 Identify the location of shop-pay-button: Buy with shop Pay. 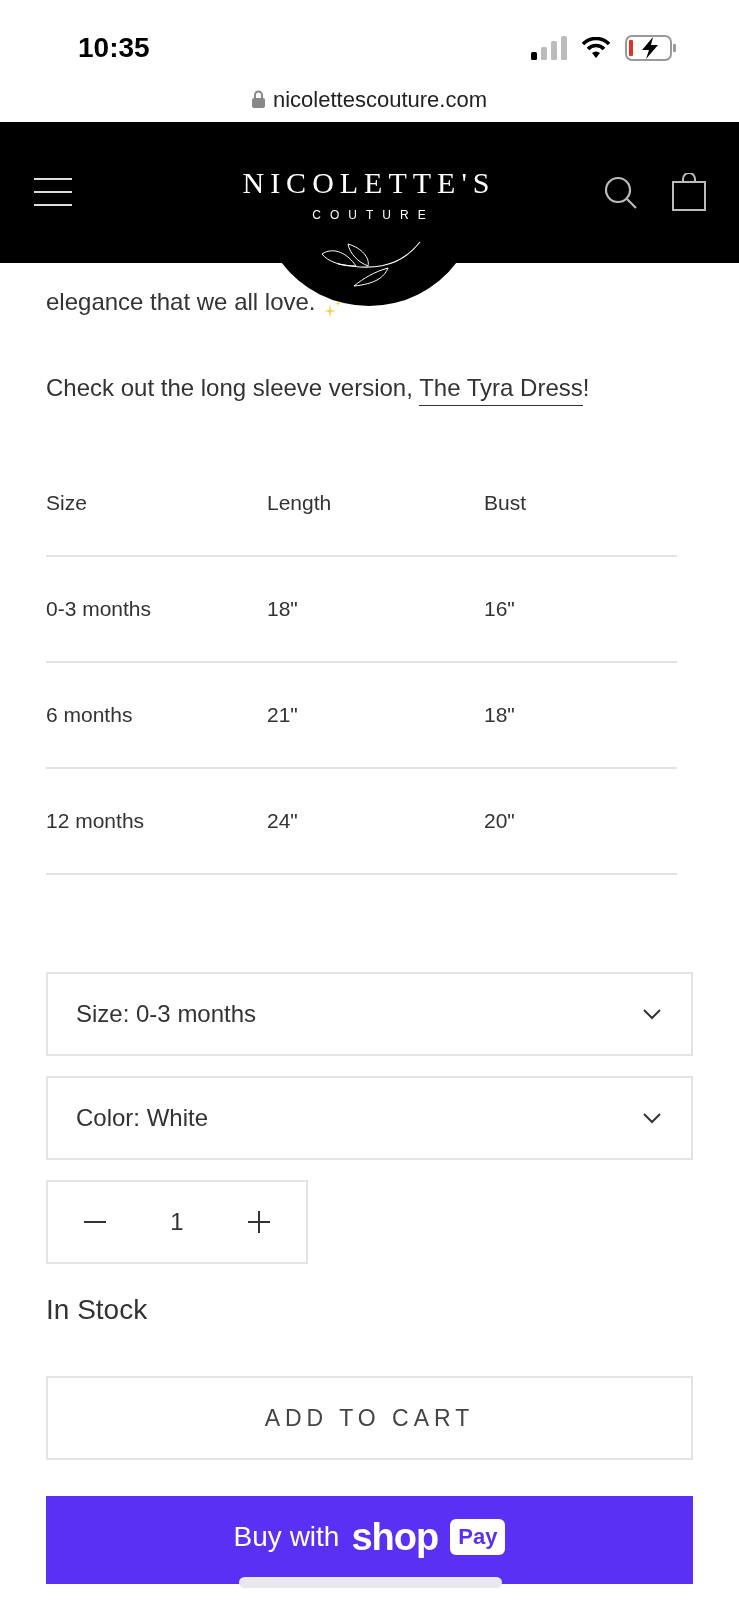
(369, 1540).